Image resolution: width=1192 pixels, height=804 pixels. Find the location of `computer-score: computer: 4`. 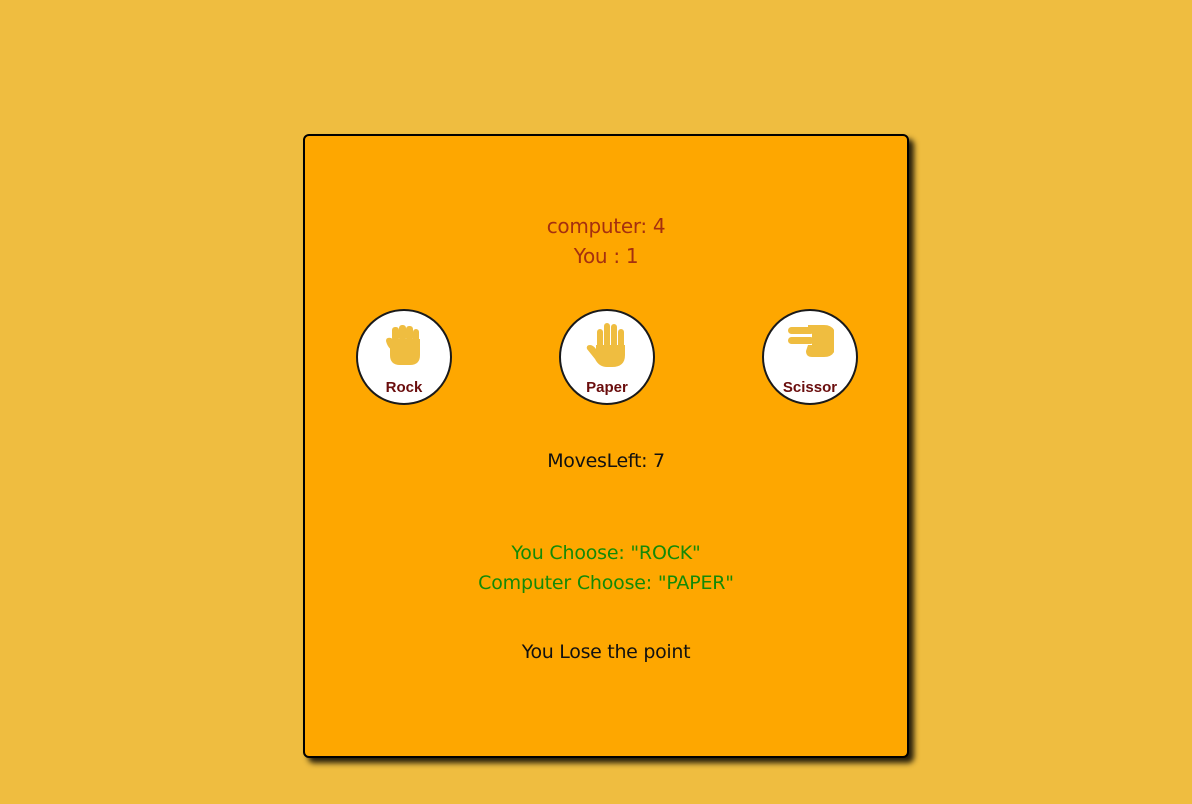

computer-score: computer: 4 is located at coordinates (606, 226).